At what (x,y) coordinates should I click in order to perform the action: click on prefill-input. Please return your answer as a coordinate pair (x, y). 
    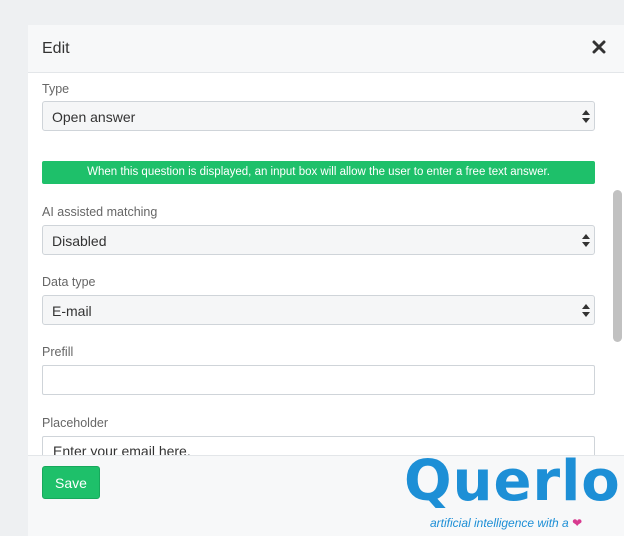
    Looking at the image, I should click on (318, 380).